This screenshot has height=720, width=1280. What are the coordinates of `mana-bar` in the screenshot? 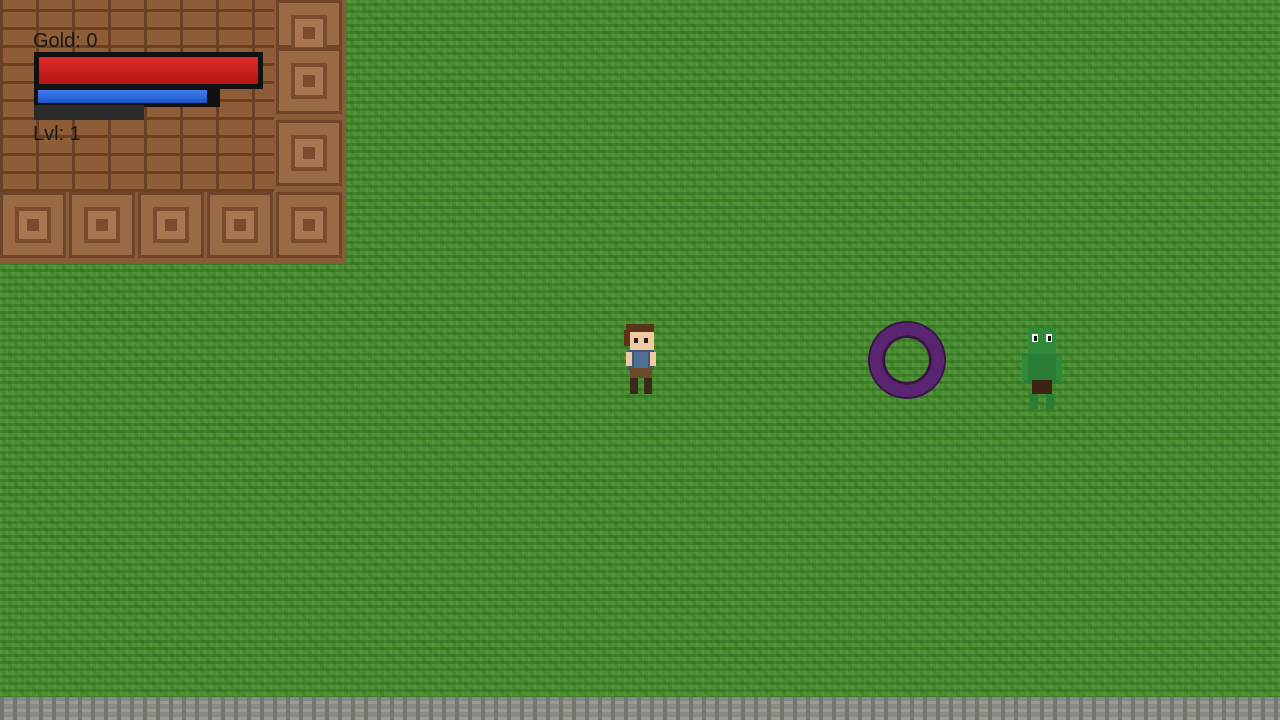 It's located at (127, 96).